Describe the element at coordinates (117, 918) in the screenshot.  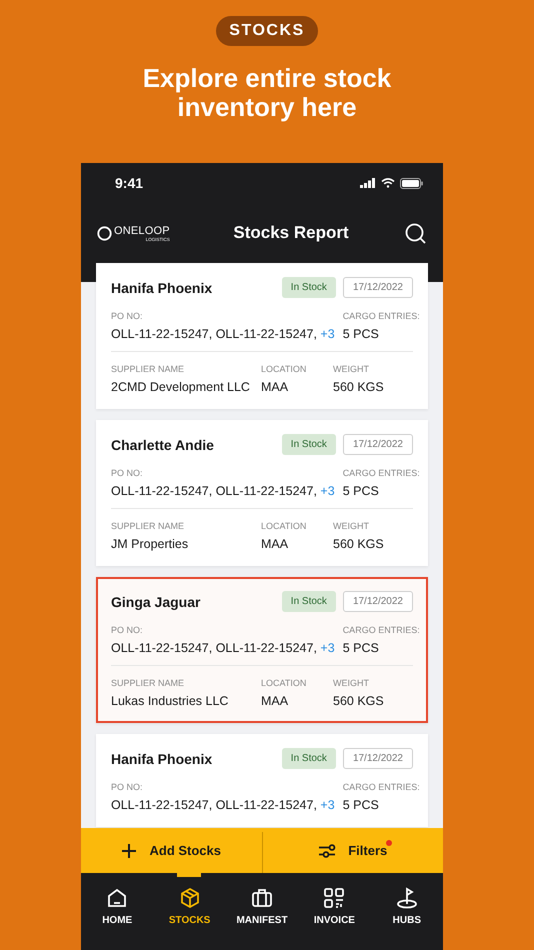
I see `nav-tab: HOME` at that location.